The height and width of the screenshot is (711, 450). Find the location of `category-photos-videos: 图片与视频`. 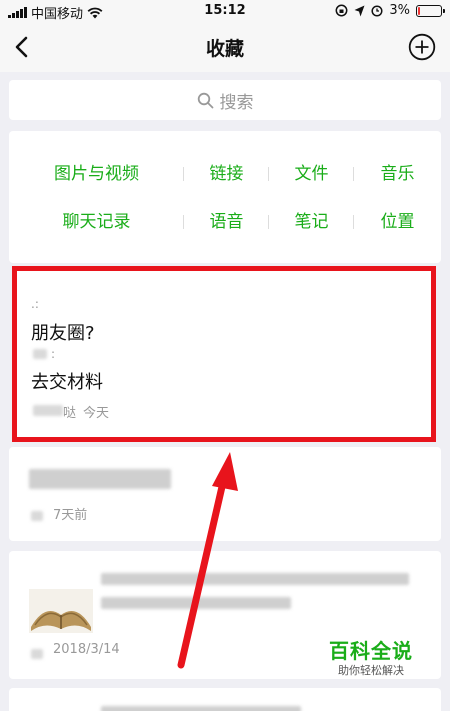

category-photos-videos: 图片与视频 is located at coordinates (96, 174).